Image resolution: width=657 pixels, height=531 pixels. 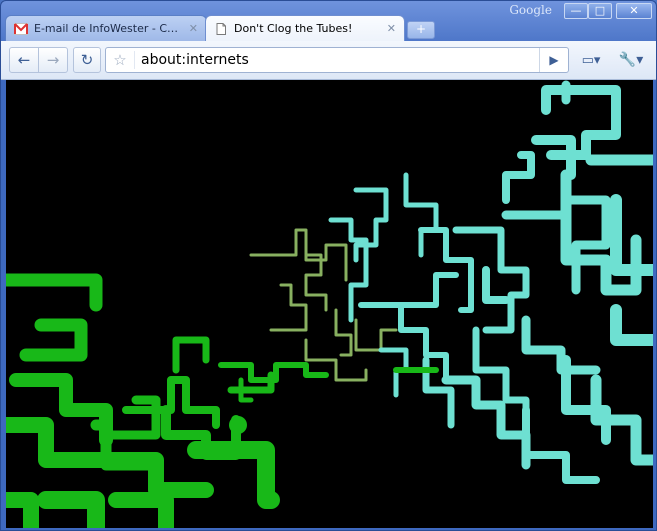 What do you see at coordinates (238, 425) in the screenshot?
I see `green-pipe-joint` at bounding box center [238, 425].